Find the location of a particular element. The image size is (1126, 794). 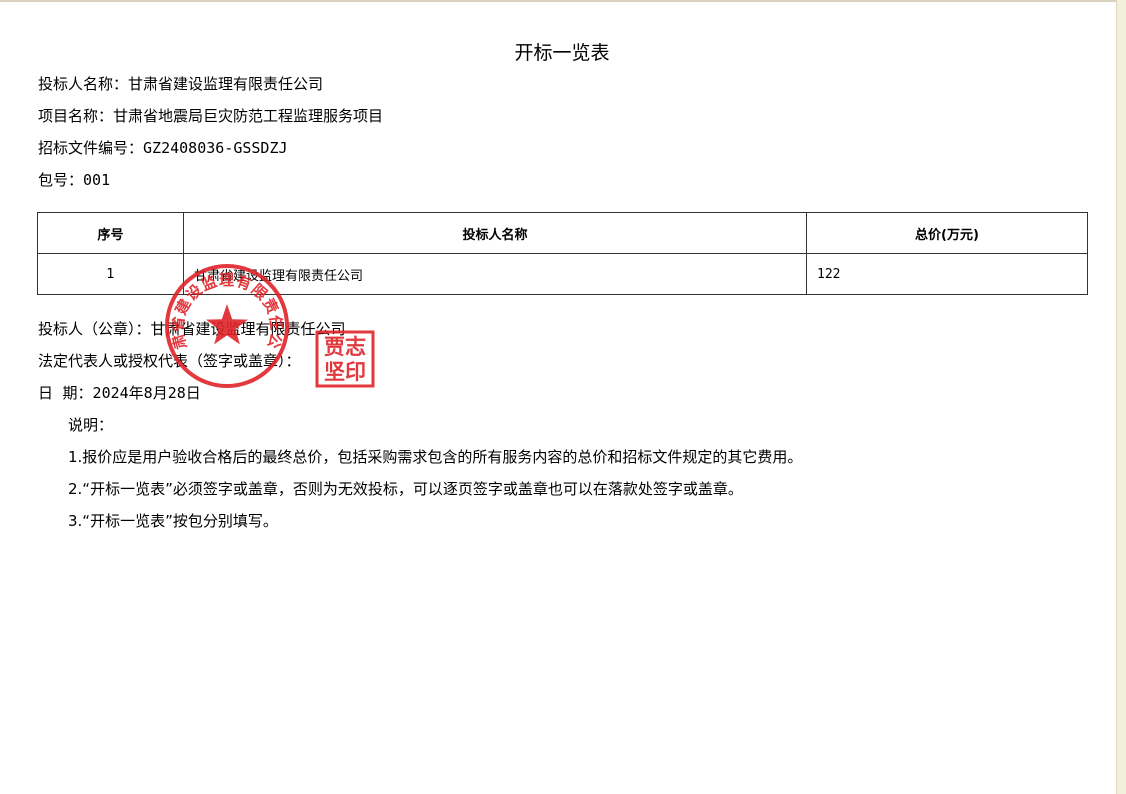

page-right-border is located at coordinates (1121, 397).